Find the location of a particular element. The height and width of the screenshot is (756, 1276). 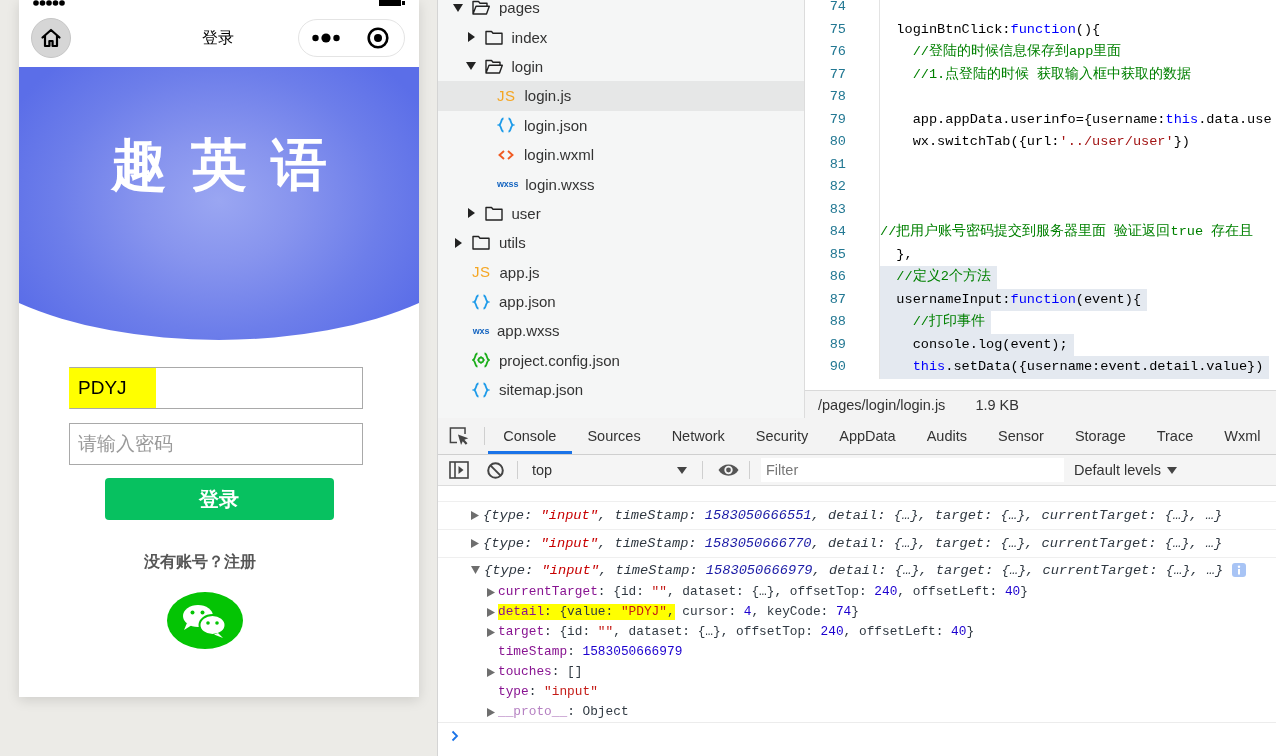

file-type-label: wxss is located at coordinates (508, 185).